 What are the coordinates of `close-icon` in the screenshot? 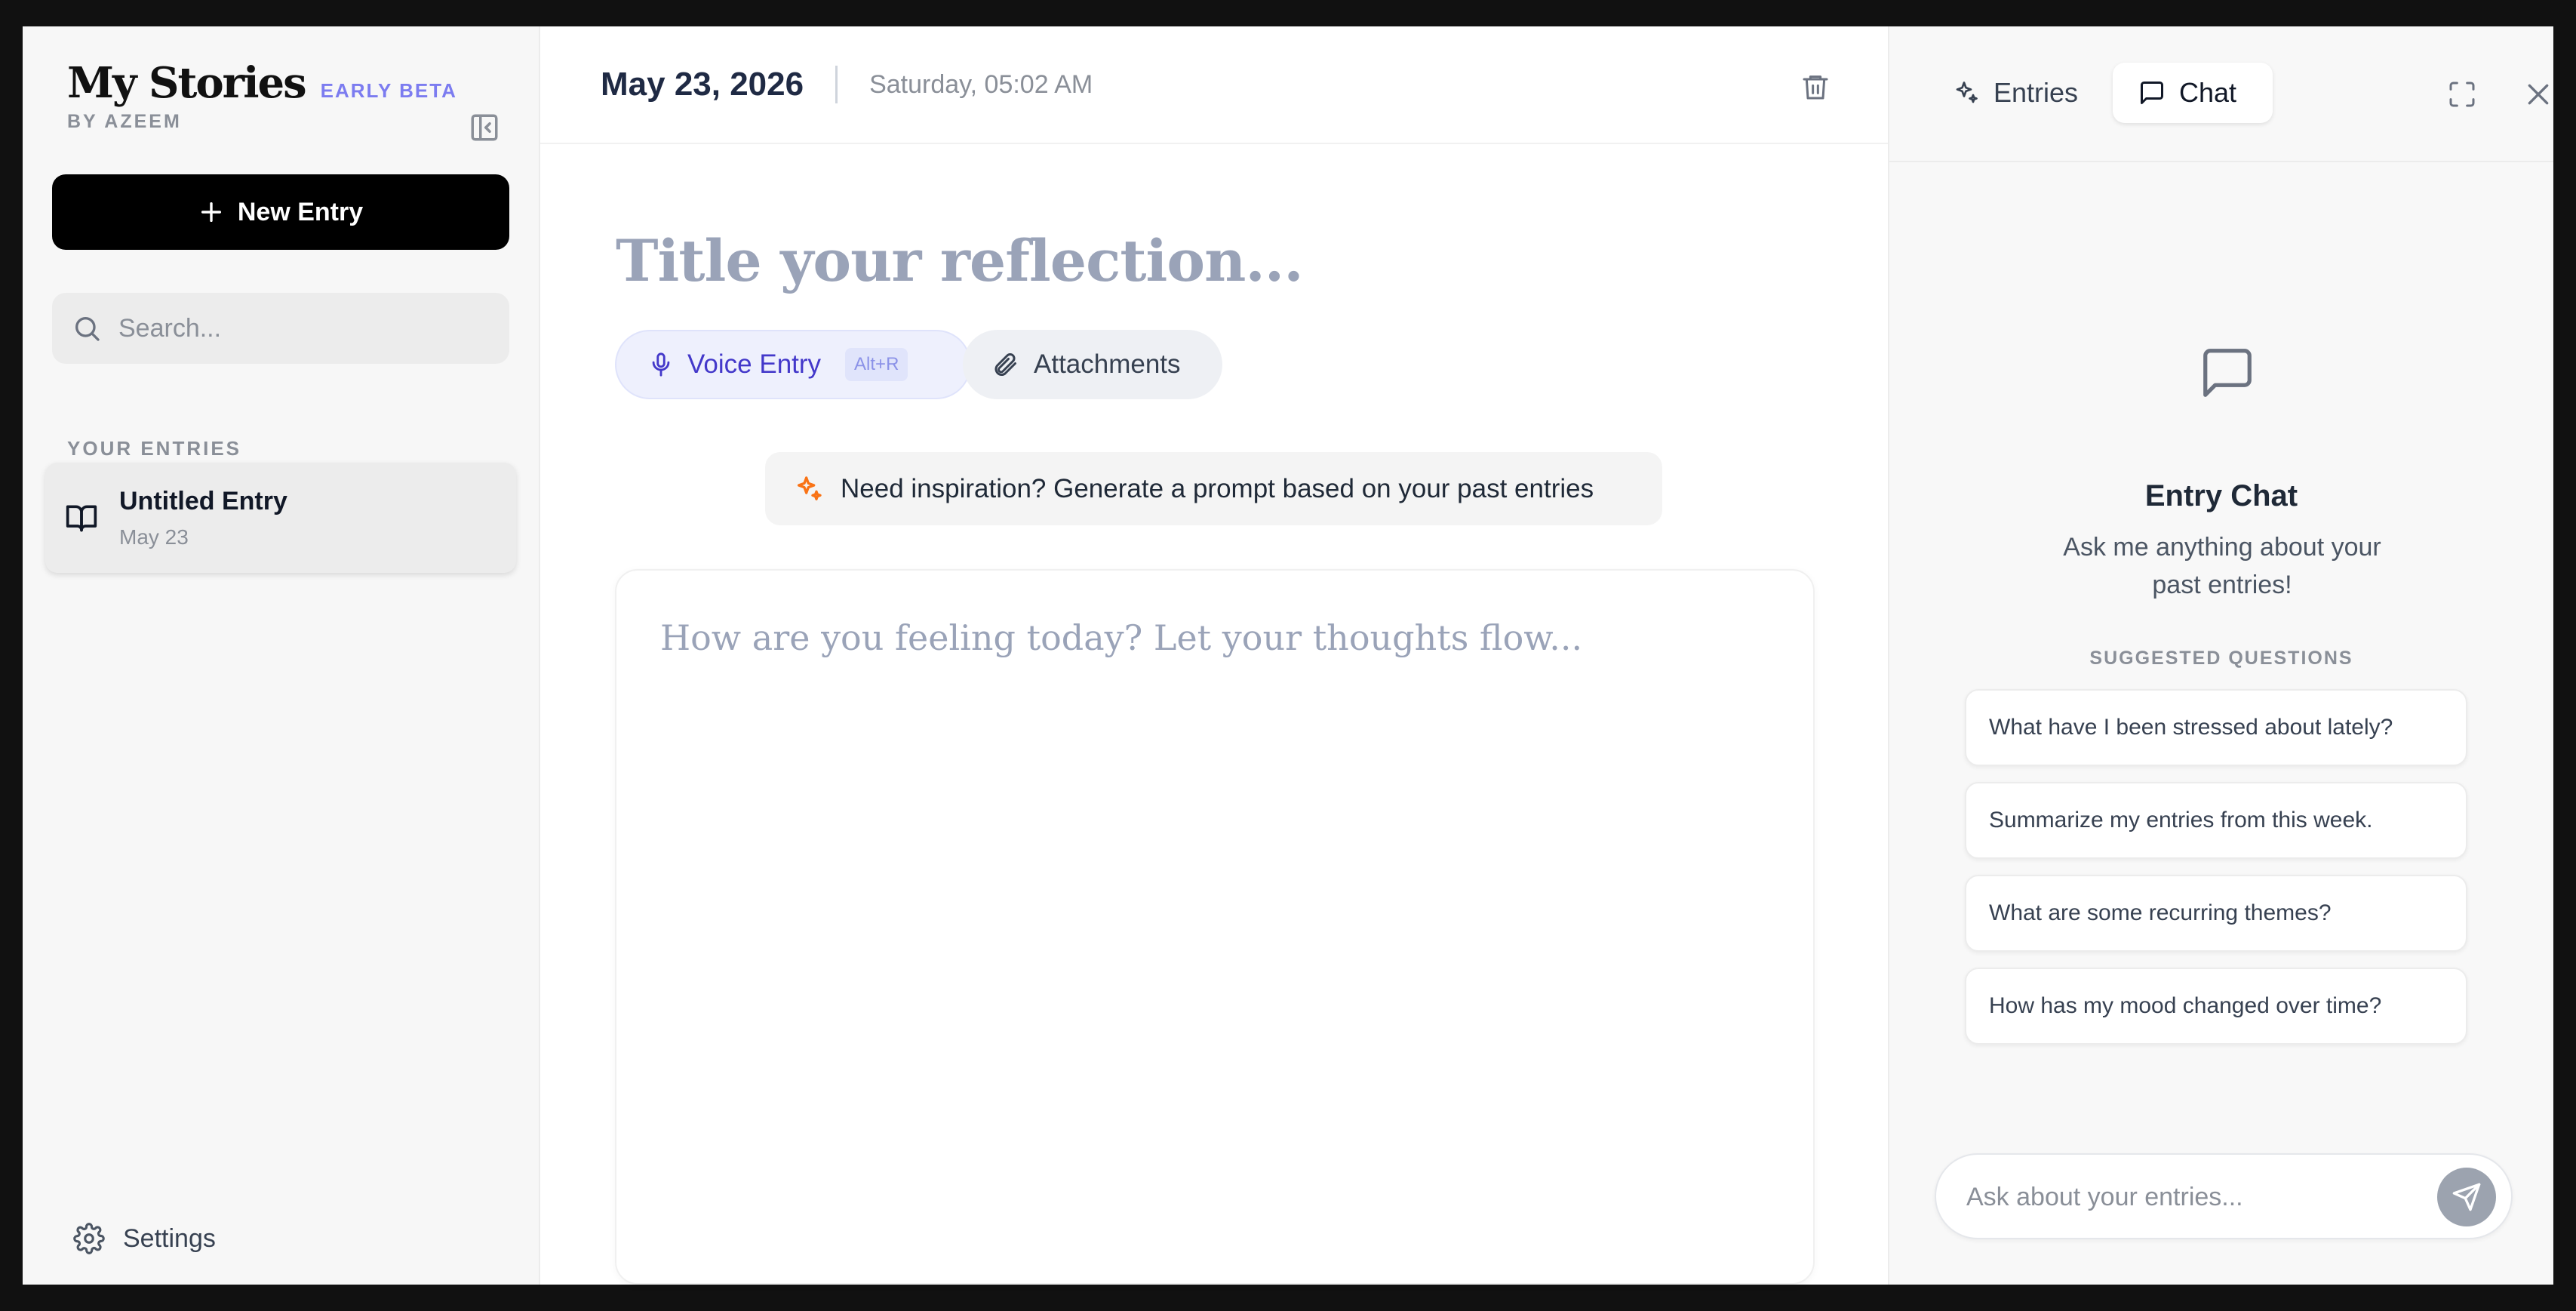 It's located at (2538, 95).